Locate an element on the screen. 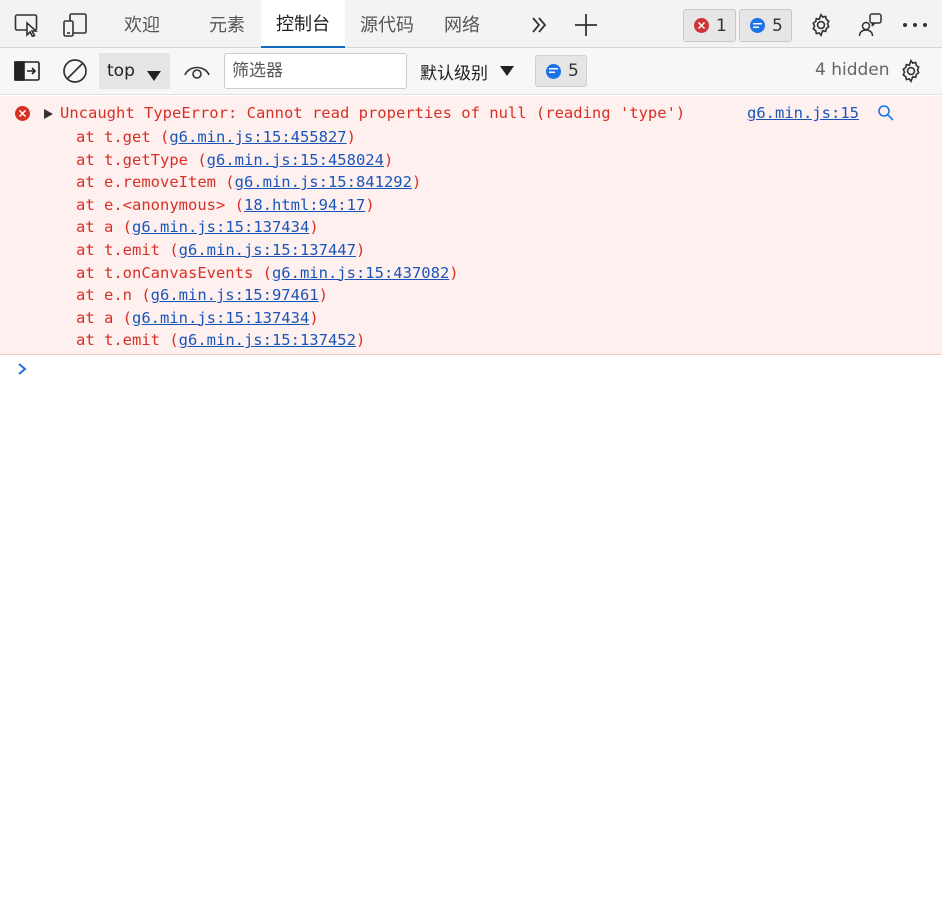 This screenshot has width=942, height=908. frame-link: 18.html:94:17 is located at coordinates (304, 205).